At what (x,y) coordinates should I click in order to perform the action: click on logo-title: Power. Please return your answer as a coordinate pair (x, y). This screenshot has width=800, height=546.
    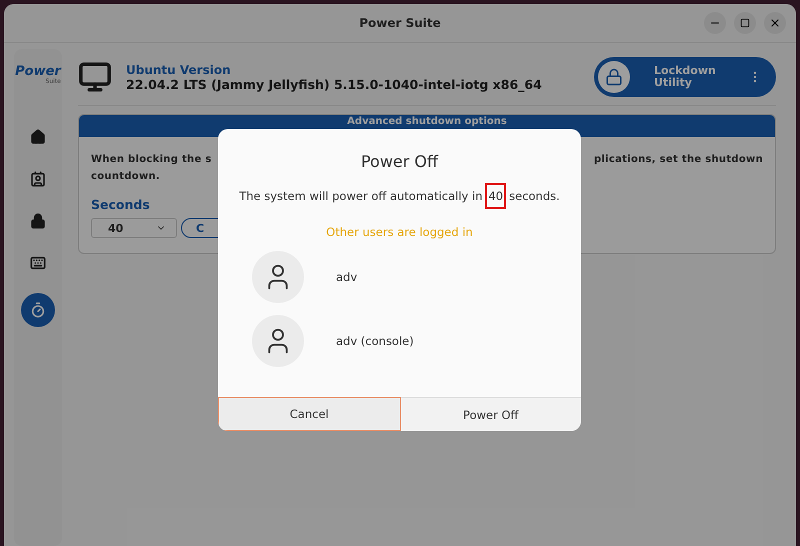
    Looking at the image, I should click on (38, 71).